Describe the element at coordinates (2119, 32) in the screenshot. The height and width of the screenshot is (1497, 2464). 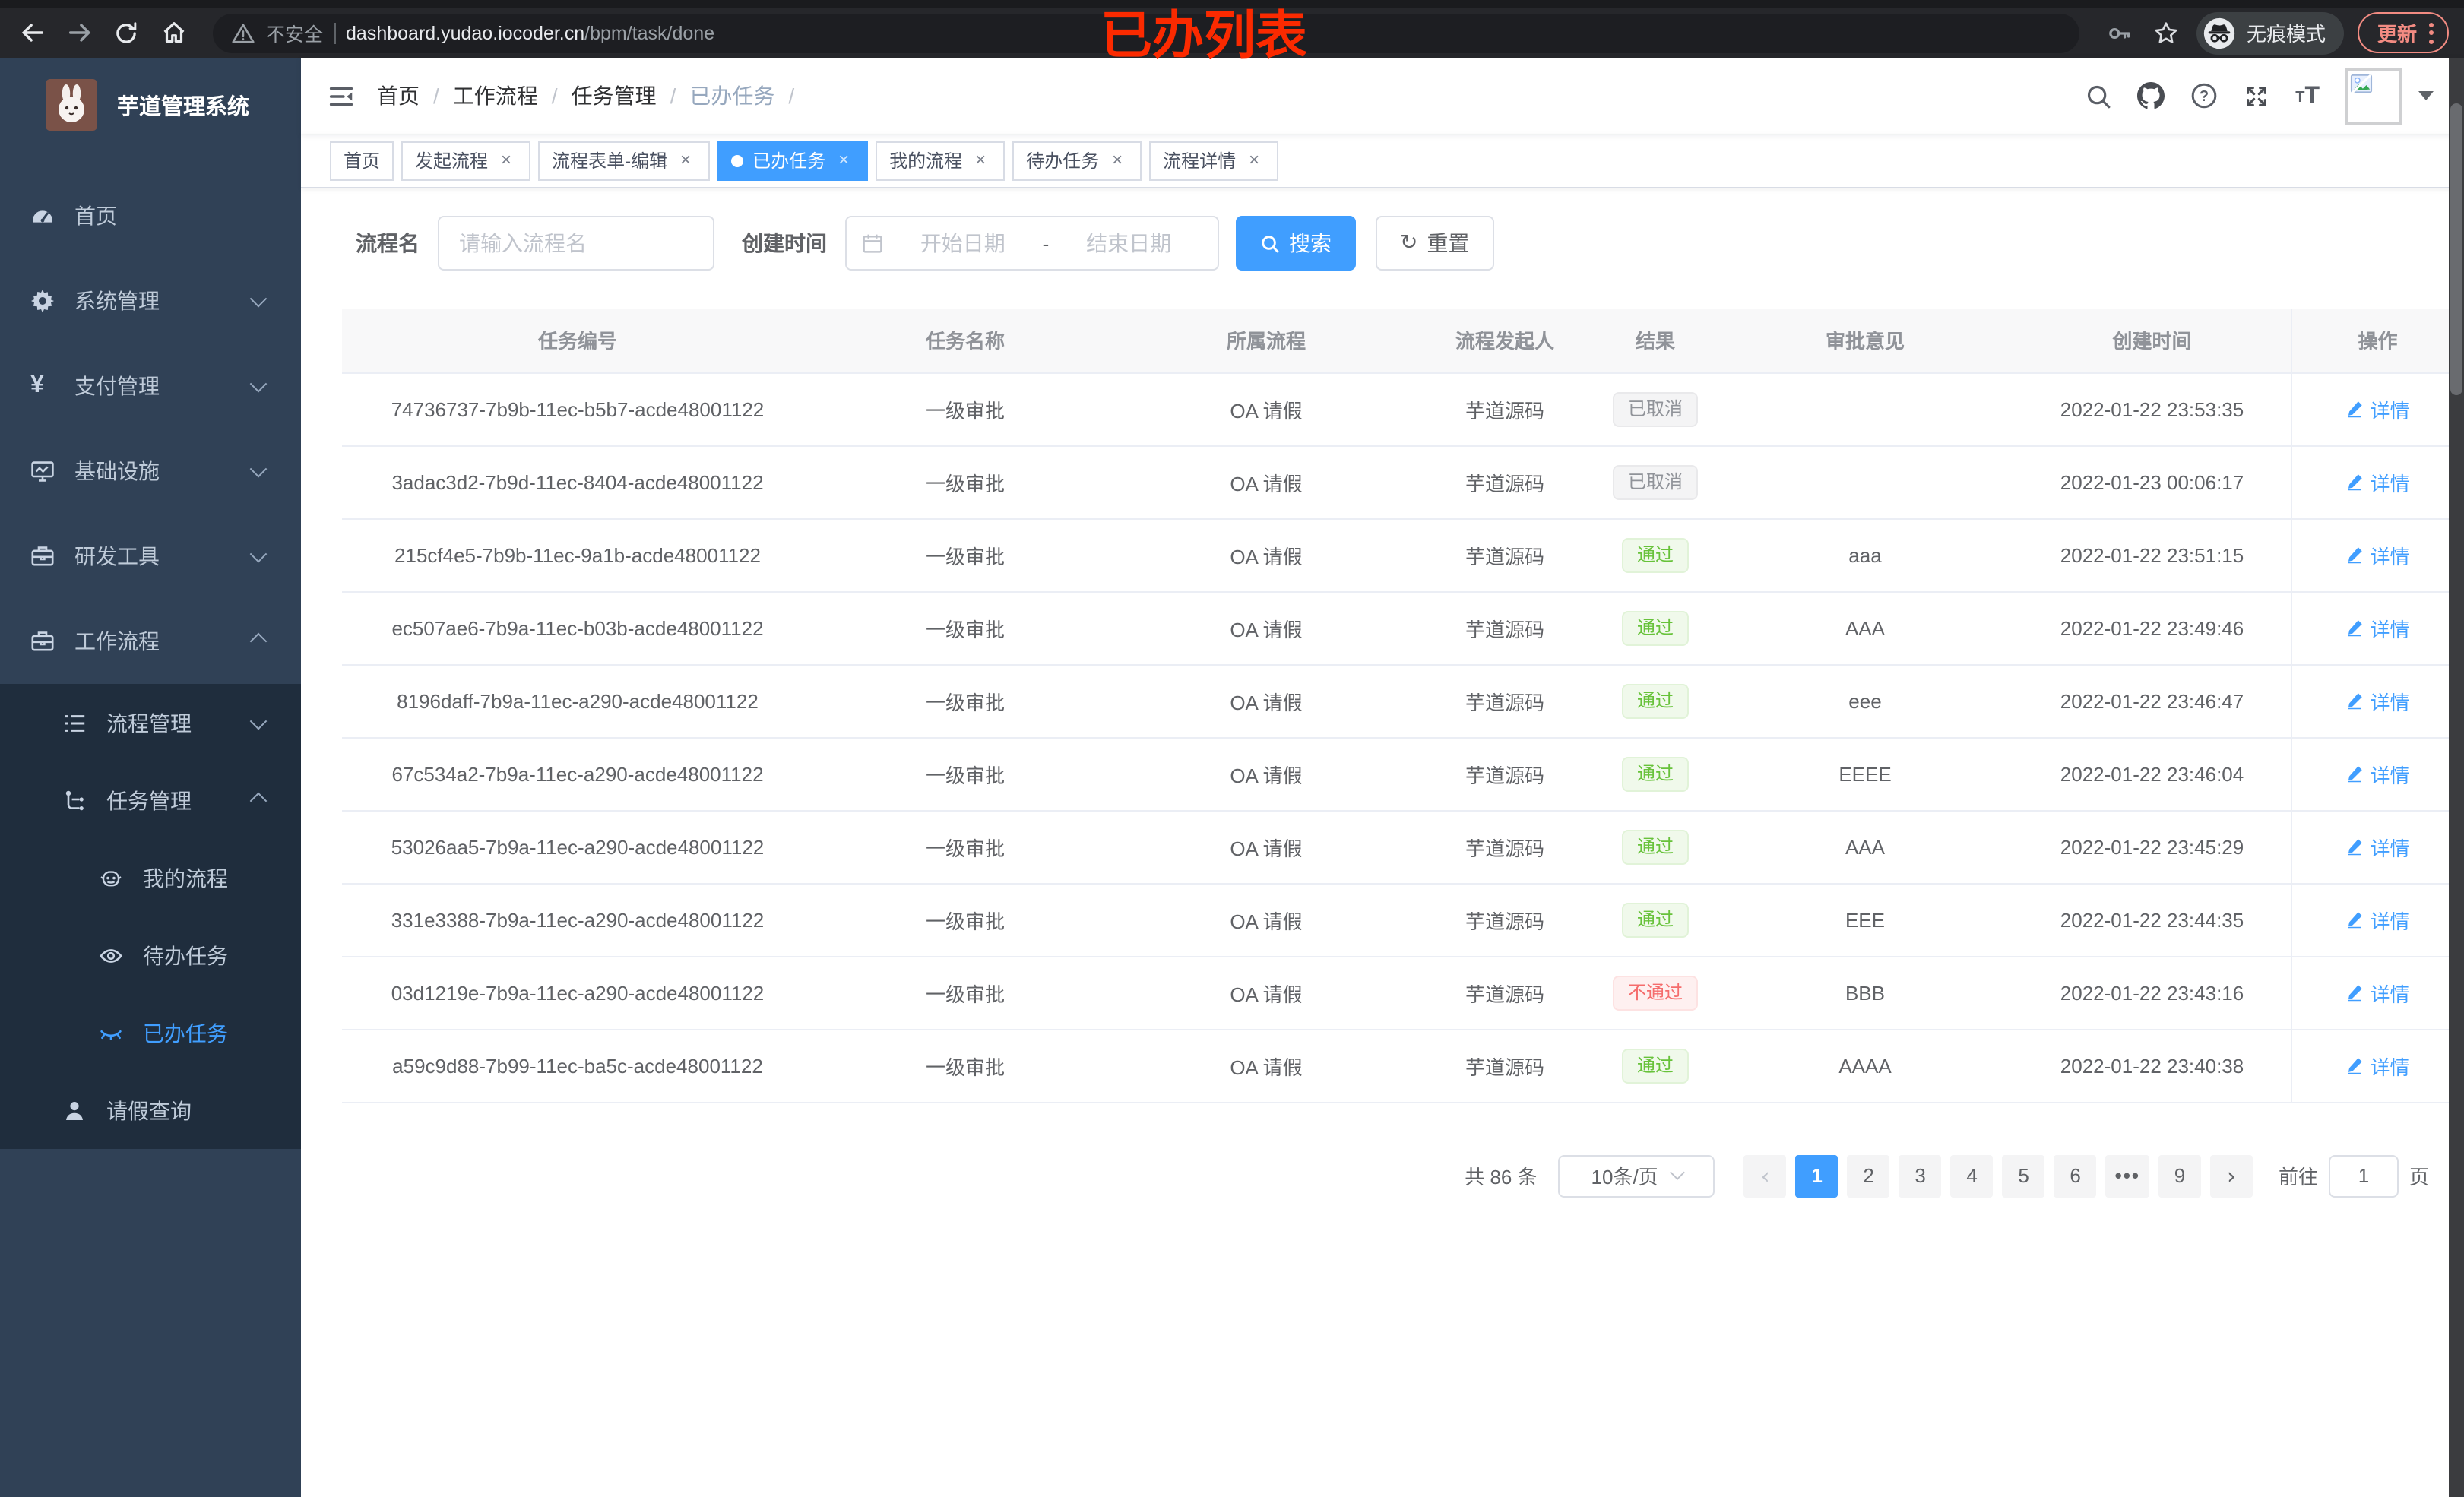
I see `key-icon` at that location.